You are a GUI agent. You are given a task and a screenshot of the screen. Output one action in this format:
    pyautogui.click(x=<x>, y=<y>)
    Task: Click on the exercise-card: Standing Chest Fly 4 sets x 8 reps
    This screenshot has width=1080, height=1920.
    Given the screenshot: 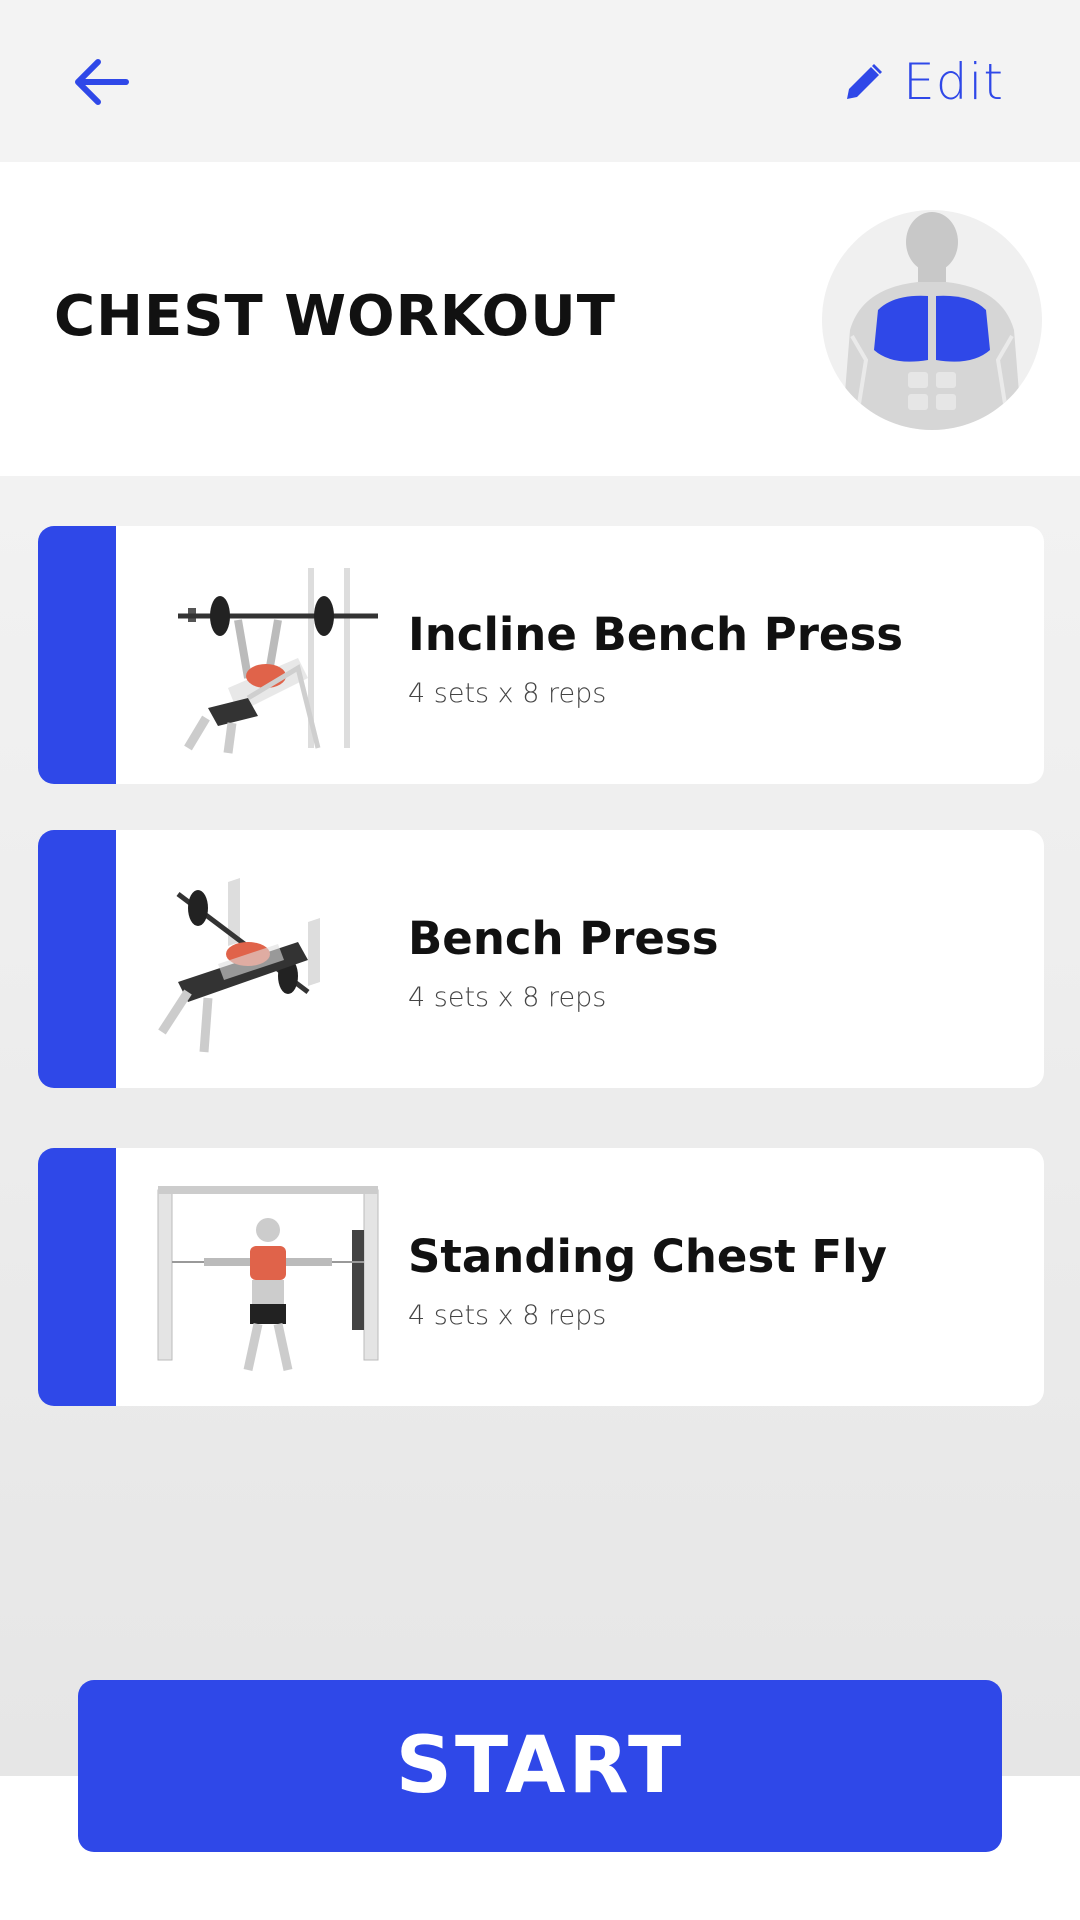 What is the action you would take?
    pyautogui.click(x=541, y=1277)
    